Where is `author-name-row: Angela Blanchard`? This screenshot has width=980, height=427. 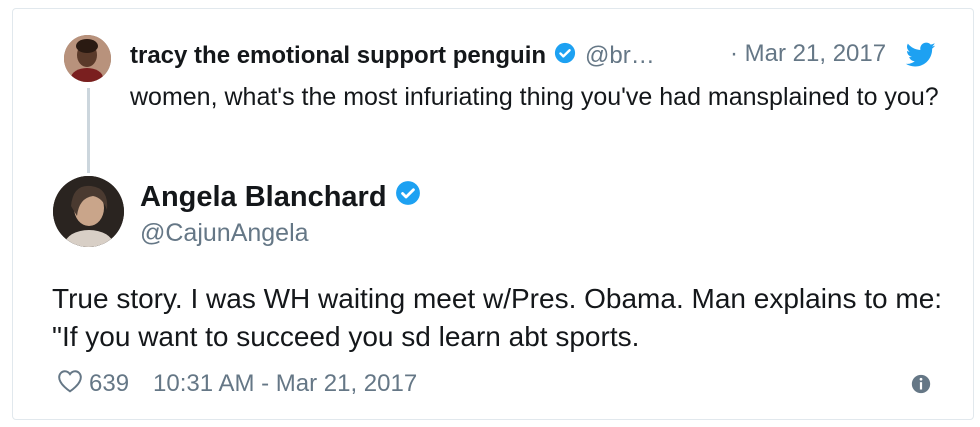
author-name-row: Angela Blanchard is located at coordinates (280, 197).